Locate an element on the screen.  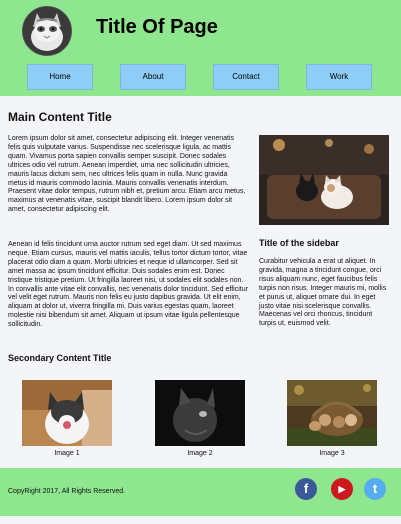
youtube-icon: ▶ is located at coordinates (342, 489).